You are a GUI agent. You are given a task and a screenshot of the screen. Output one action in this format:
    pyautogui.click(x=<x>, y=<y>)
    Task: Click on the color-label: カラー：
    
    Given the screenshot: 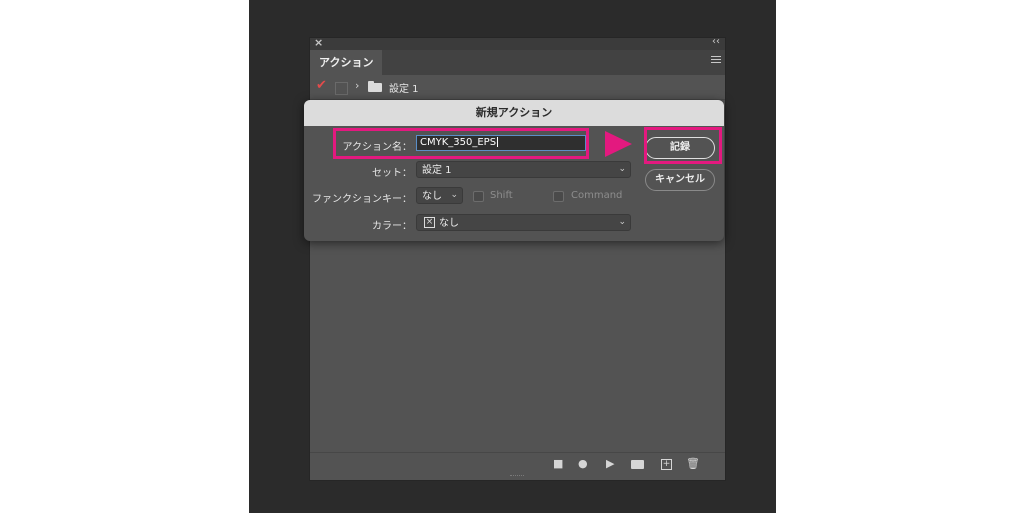 What is the action you would take?
    pyautogui.click(x=392, y=226)
    